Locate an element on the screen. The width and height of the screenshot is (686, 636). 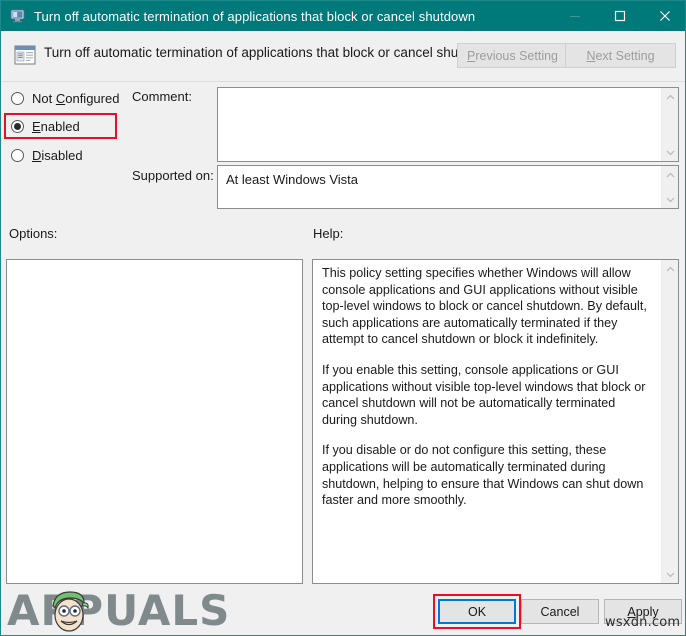
radio-enabled: Enabled is located at coordinates (45, 126).